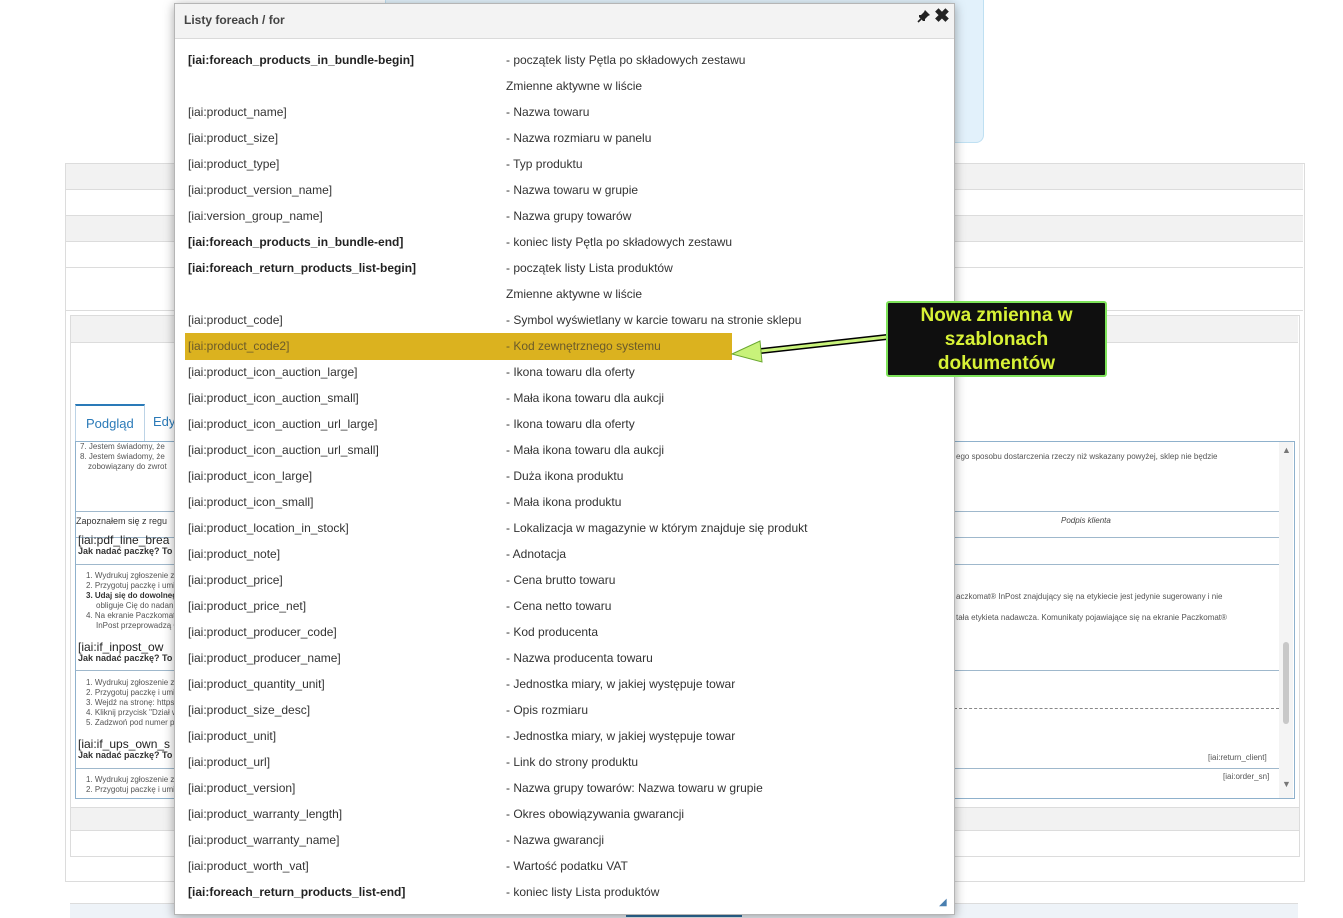  What do you see at coordinates (1286, 450) in the screenshot?
I see `scroll-up-icon: ▲` at bounding box center [1286, 450].